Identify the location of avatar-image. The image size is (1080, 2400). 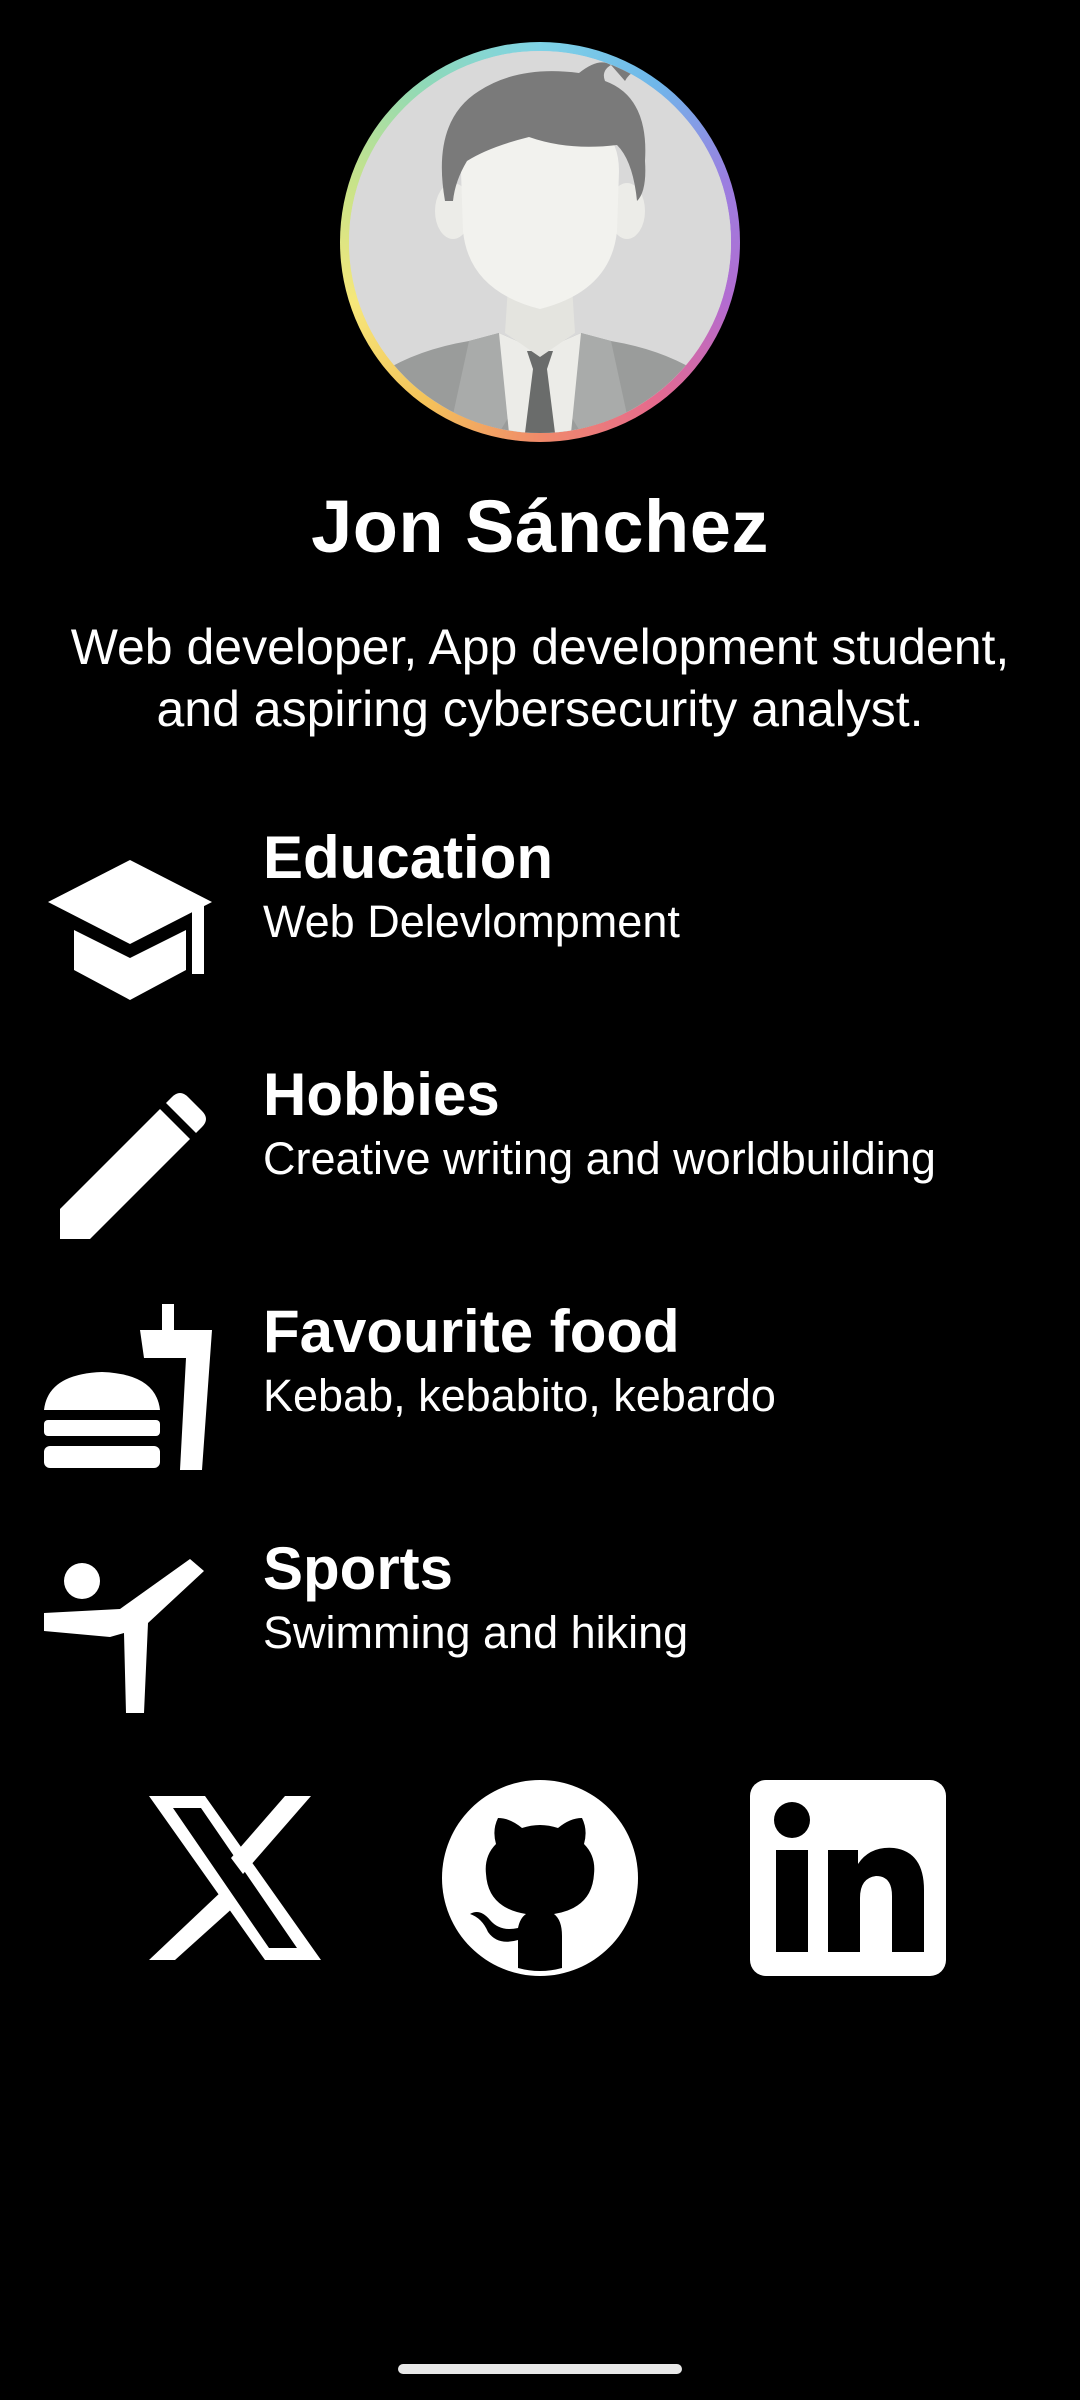
(540, 242).